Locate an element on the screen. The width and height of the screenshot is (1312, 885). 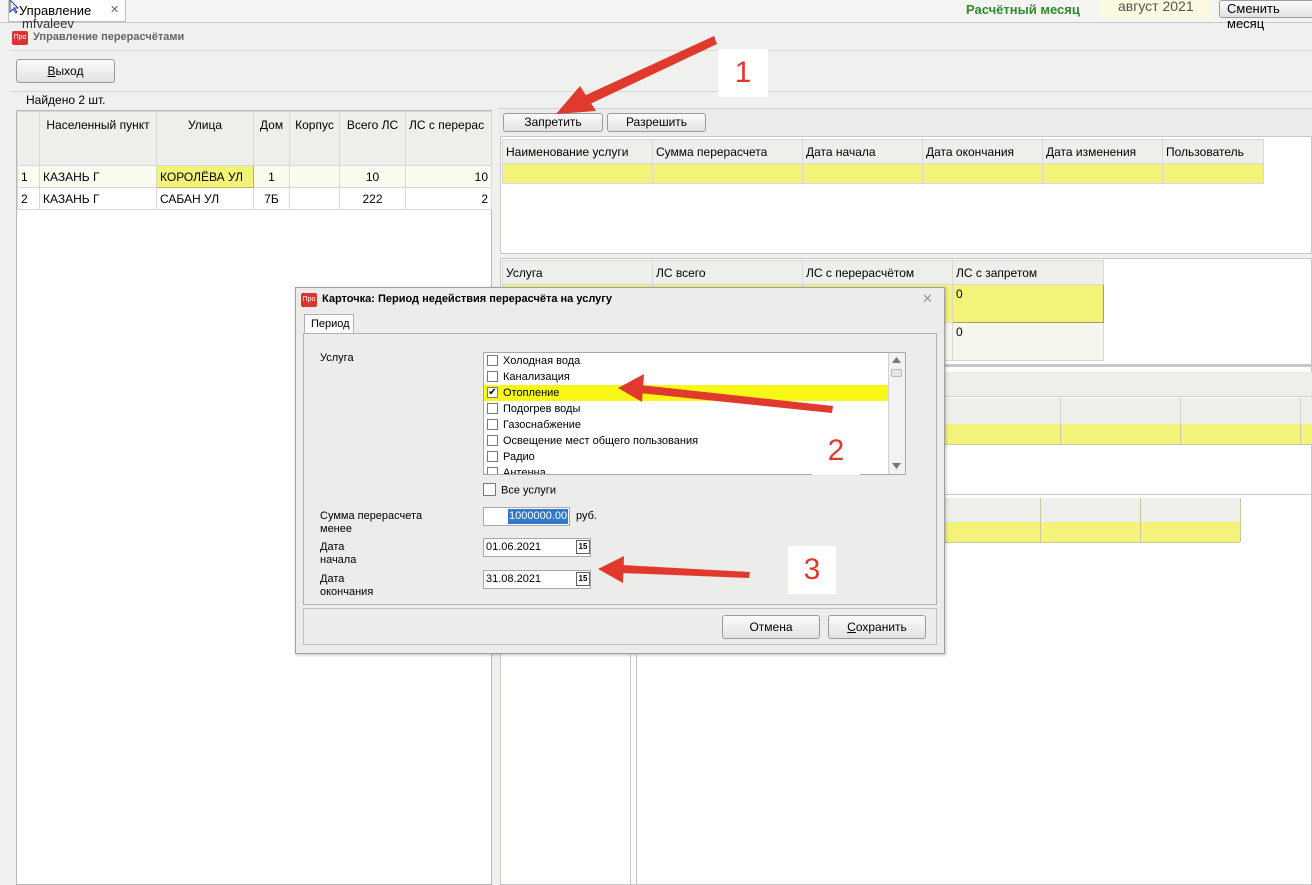
annotation-number-1: 1 is located at coordinates (743, 73).